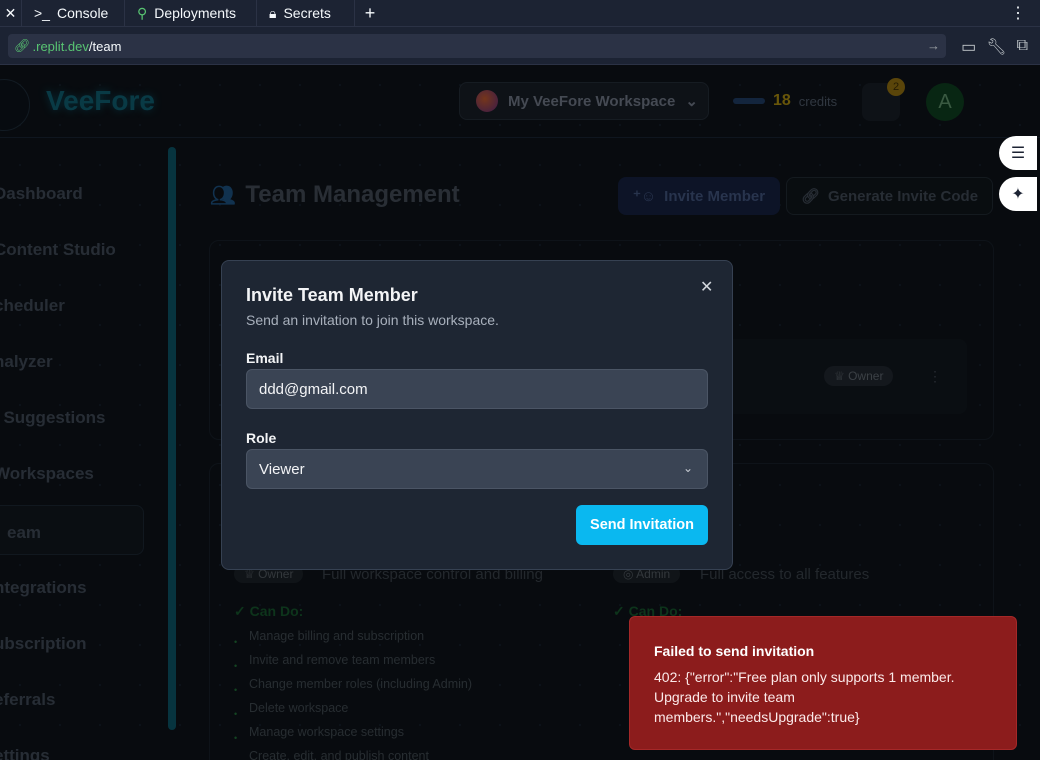 The width and height of the screenshot is (1040, 760). Describe the element at coordinates (1018, 13) in the screenshot. I see `more-options-icon: ⋮` at that location.